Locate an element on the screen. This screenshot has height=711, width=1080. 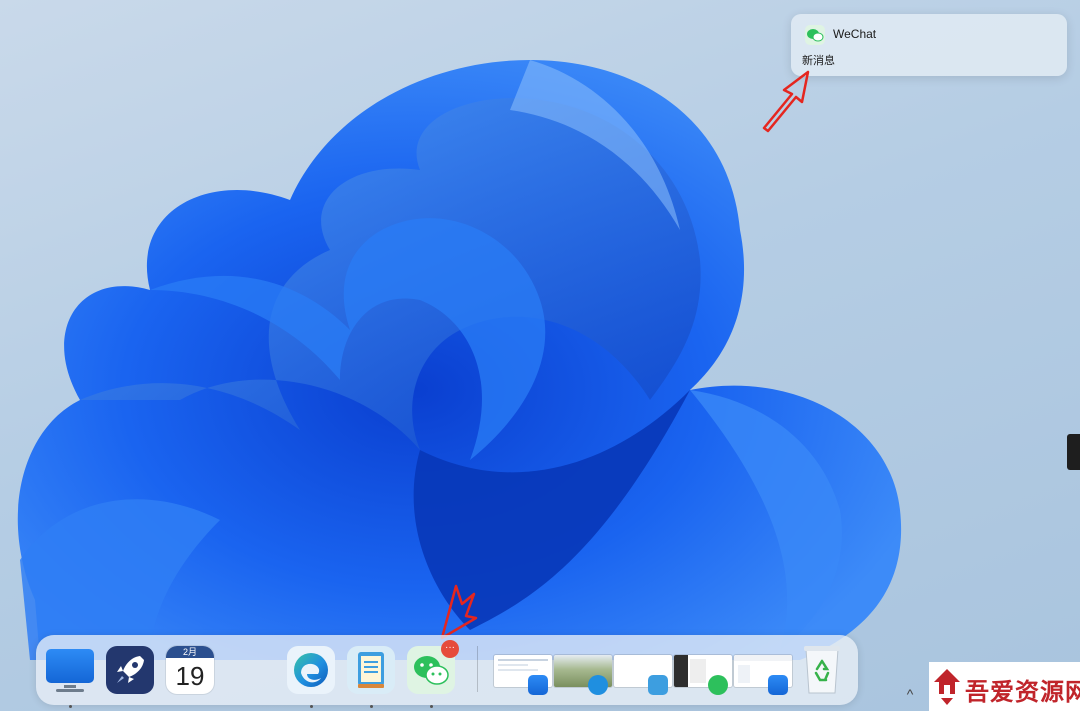
site-watermark: 吾爱资源网 is located at coordinates (1004, 686).